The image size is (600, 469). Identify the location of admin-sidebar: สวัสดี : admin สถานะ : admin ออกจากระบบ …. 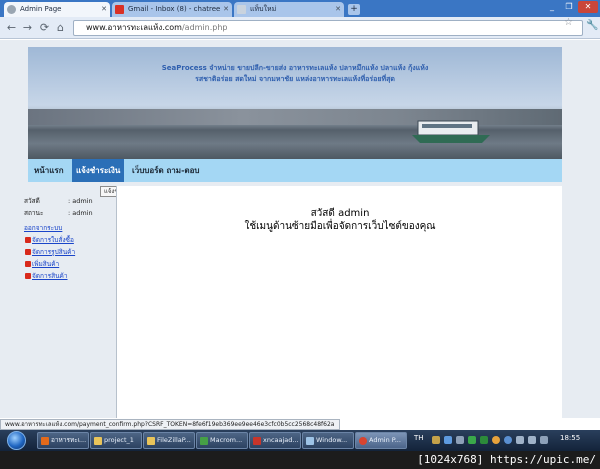
(69, 238).